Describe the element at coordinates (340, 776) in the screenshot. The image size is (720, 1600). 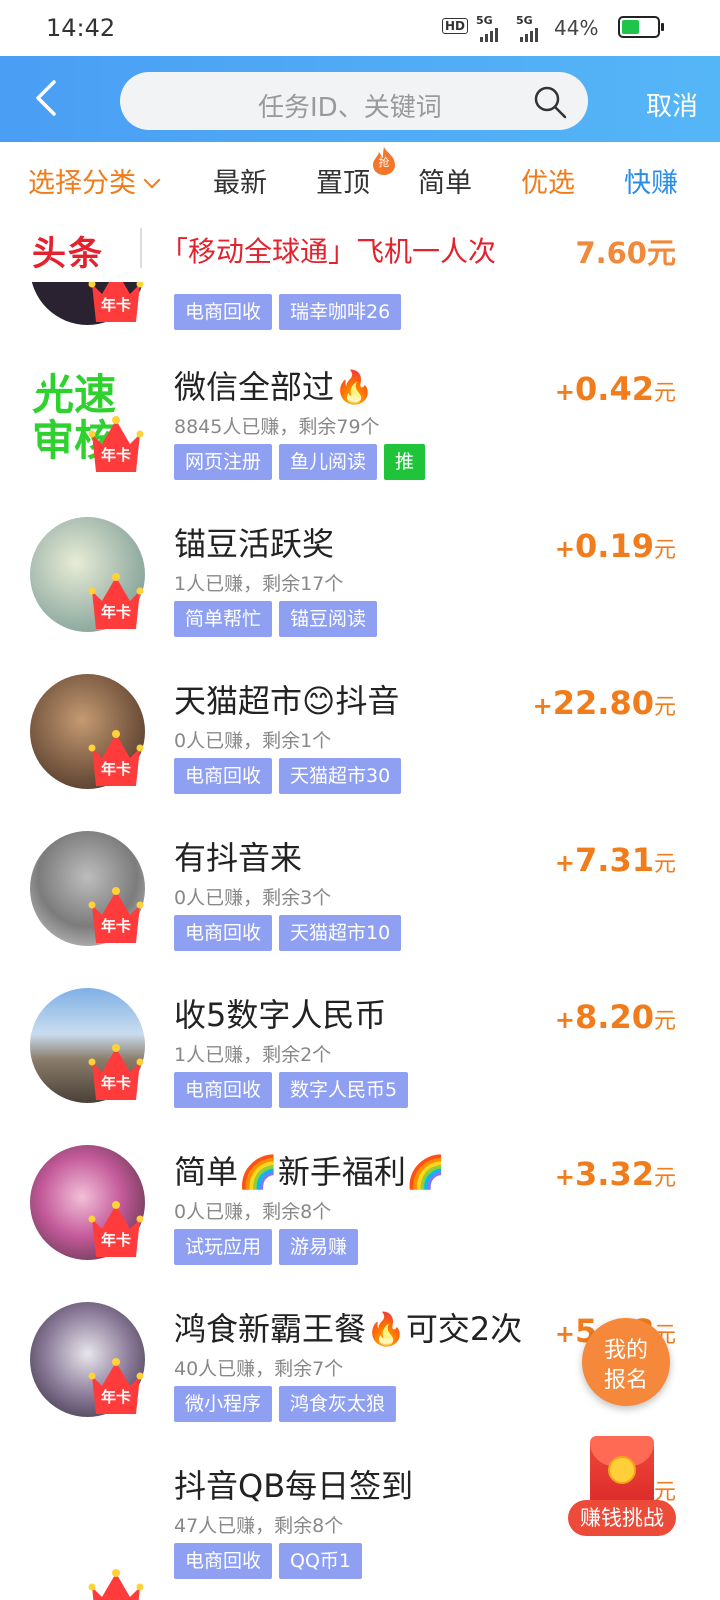
I see `tag: 天猫超市30` at that location.